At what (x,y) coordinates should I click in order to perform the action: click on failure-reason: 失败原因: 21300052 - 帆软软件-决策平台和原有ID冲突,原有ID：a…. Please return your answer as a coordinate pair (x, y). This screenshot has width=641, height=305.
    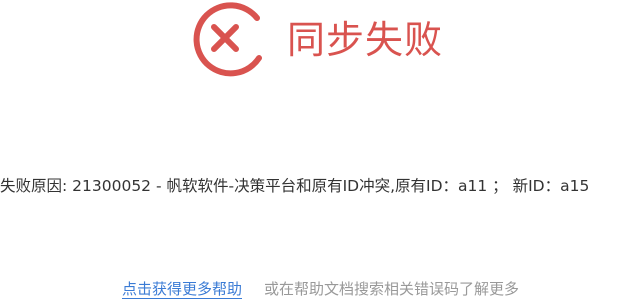
    Looking at the image, I should click on (295, 186).